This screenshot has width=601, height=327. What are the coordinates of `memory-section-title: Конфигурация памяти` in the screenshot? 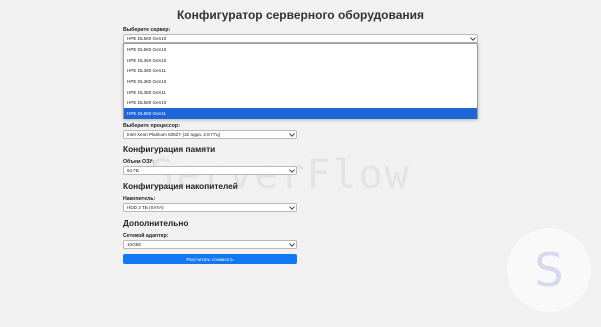 It's located at (169, 149).